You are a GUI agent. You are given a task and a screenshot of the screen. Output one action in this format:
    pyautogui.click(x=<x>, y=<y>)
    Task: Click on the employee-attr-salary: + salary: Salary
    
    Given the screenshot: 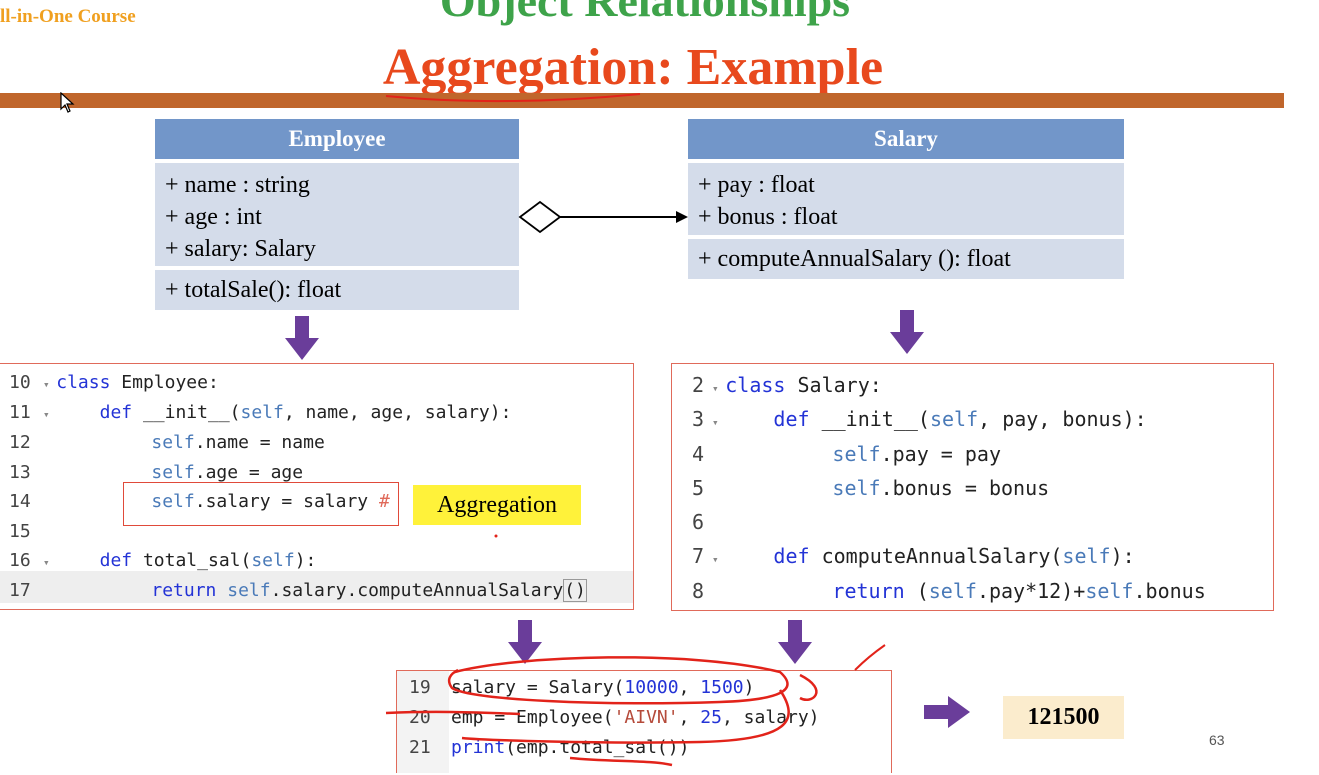 What is the action you would take?
    pyautogui.click(x=240, y=249)
    